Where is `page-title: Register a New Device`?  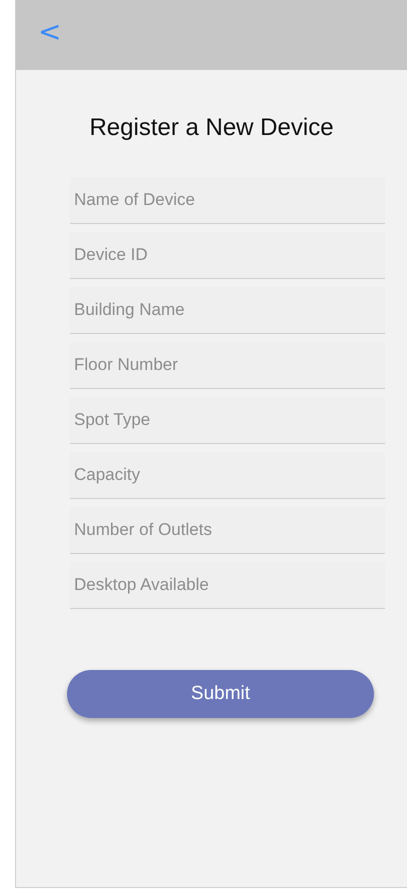
page-title: Register a New Device is located at coordinates (211, 128).